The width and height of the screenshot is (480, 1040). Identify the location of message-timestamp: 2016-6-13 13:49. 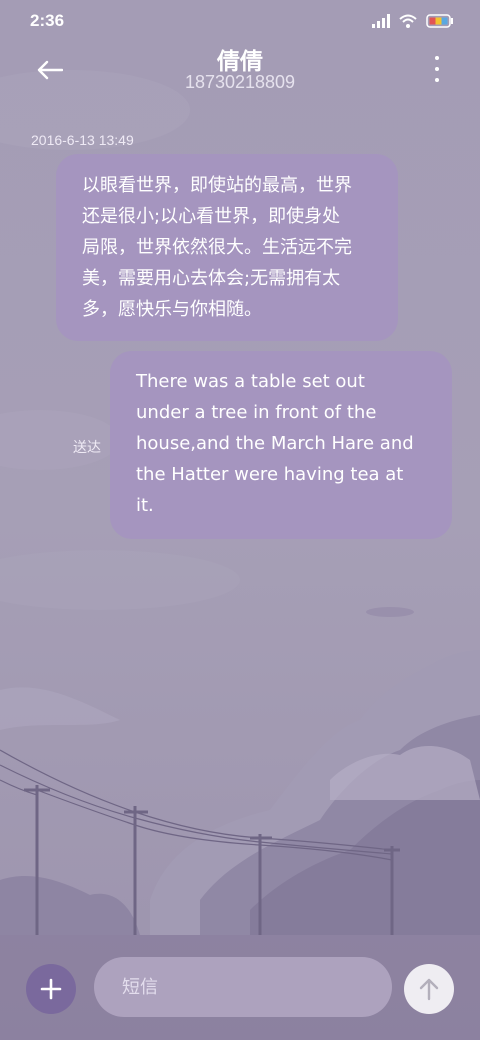
(82, 140).